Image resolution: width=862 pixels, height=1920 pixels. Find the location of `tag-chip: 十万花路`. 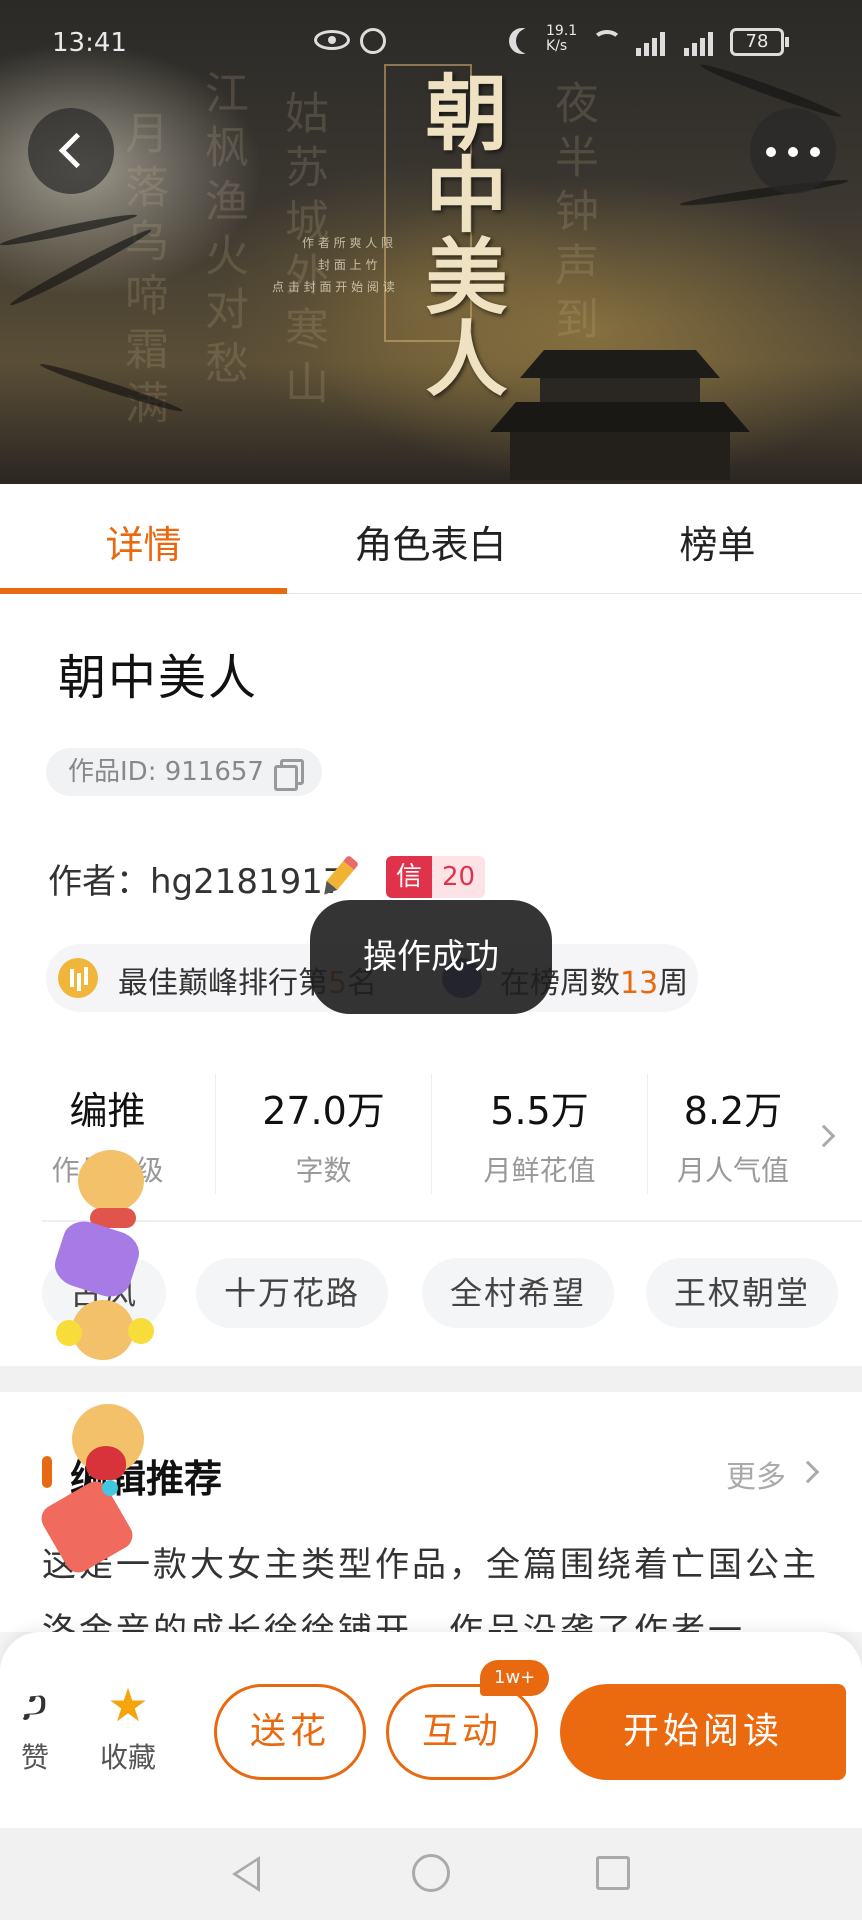

tag-chip: 十万花路 is located at coordinates (292, 1293).